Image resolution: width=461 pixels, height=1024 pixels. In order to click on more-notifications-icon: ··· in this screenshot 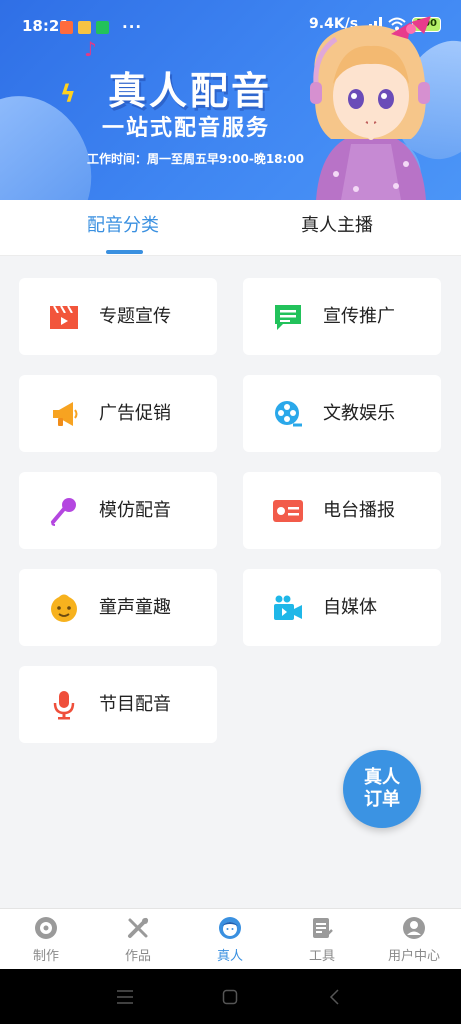, I will do `click(132, 27)`.